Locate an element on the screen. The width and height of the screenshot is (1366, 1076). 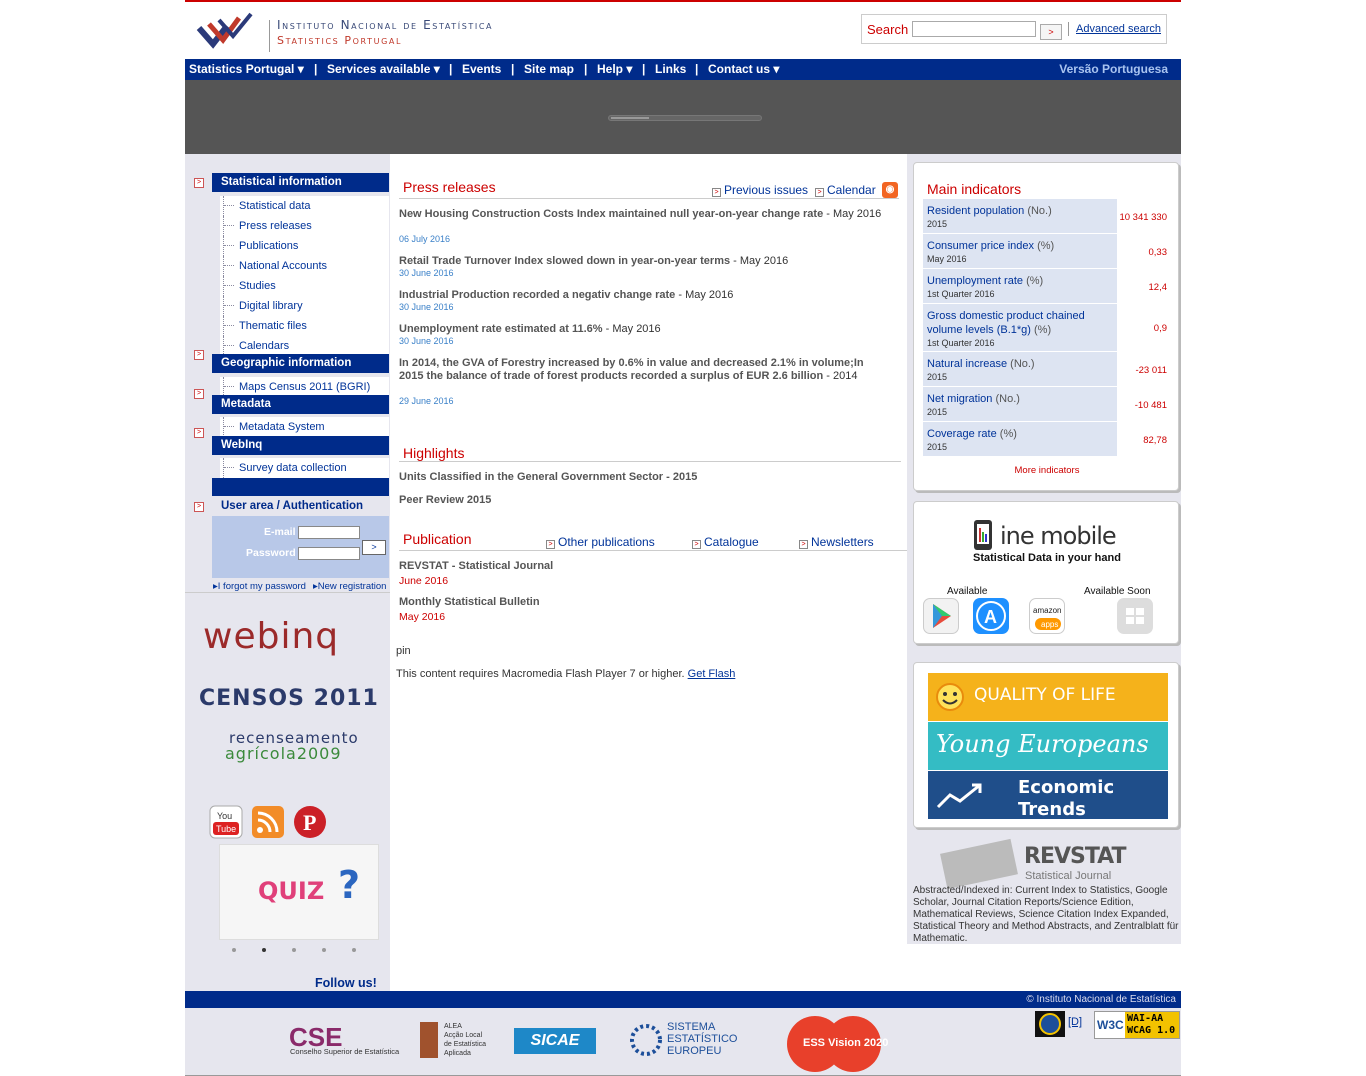
more-indicators-link: More indicators is located at coordinates (1047, 470).